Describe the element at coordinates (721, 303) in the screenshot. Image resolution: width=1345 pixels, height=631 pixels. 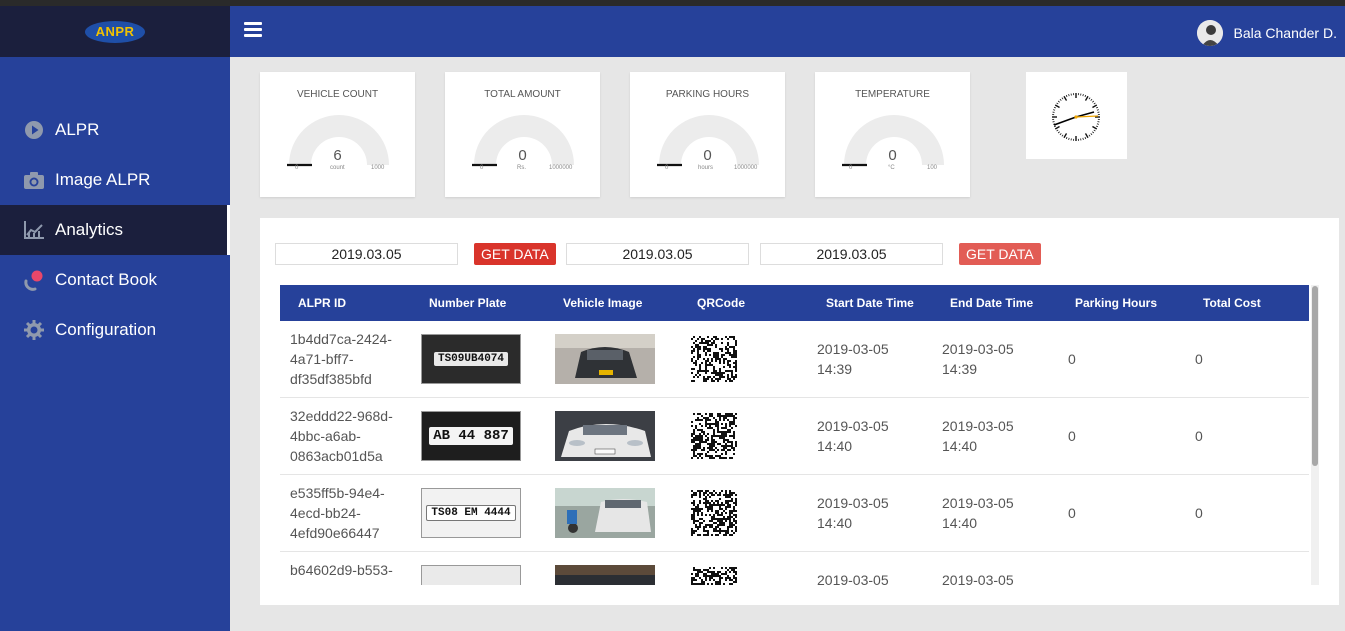
I see `col-qrcode: QRCode` at that location.